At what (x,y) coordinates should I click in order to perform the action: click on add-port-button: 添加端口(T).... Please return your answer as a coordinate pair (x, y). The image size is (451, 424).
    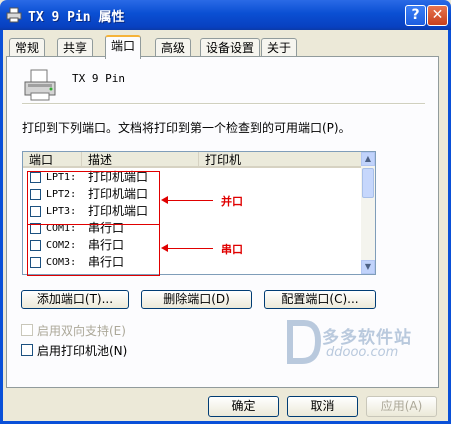
    Looking at the image, I should click on (75, 299).